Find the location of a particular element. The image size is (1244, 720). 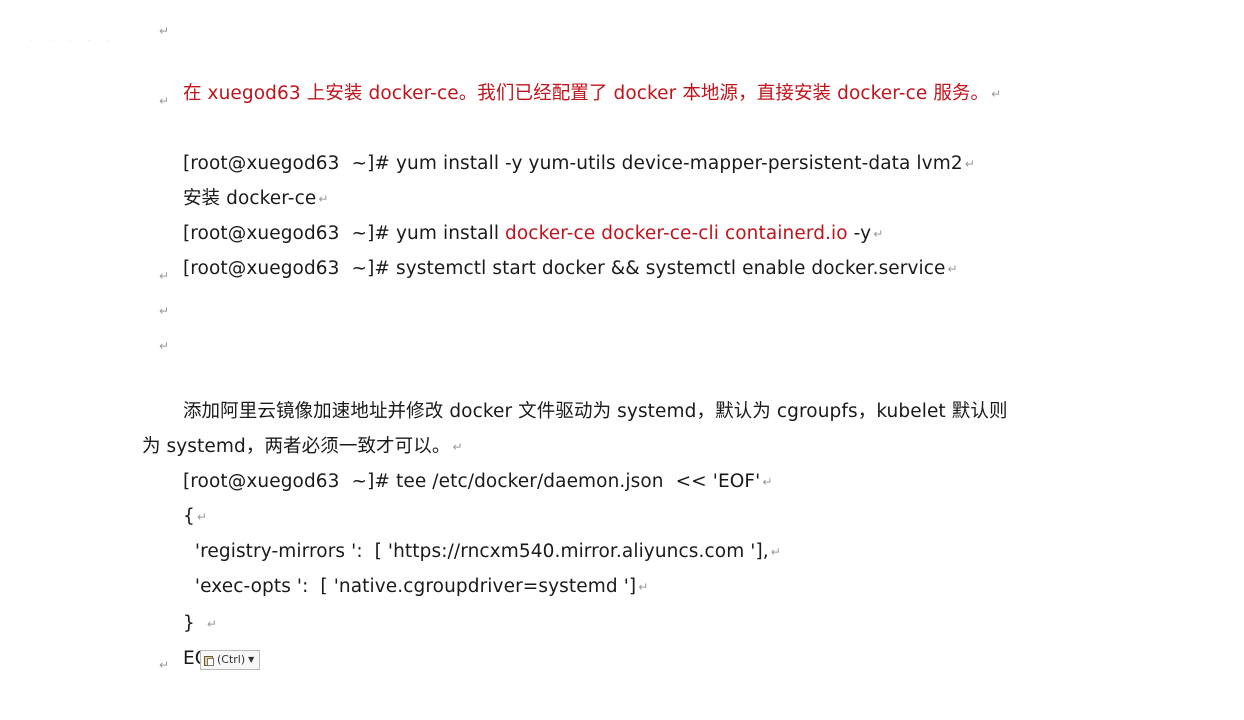

json-close-brace: } ↵ is located at coordinates (188, 606).